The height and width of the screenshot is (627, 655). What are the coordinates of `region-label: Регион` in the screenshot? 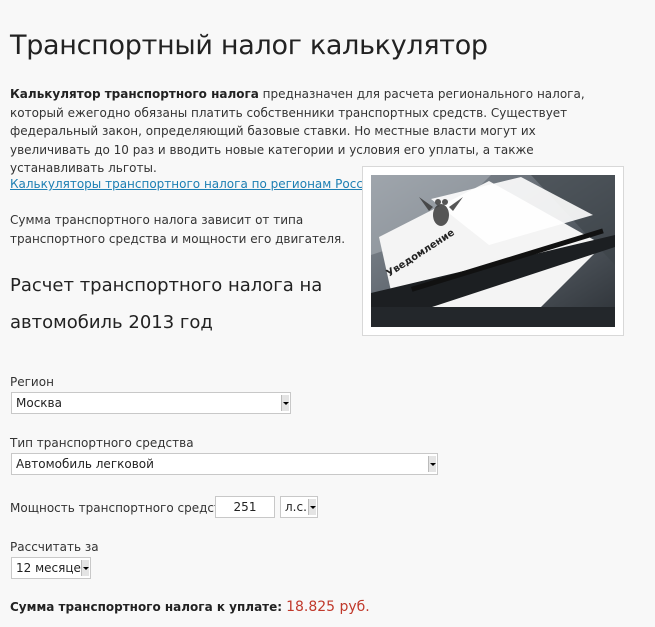 It's located at (32, 382).